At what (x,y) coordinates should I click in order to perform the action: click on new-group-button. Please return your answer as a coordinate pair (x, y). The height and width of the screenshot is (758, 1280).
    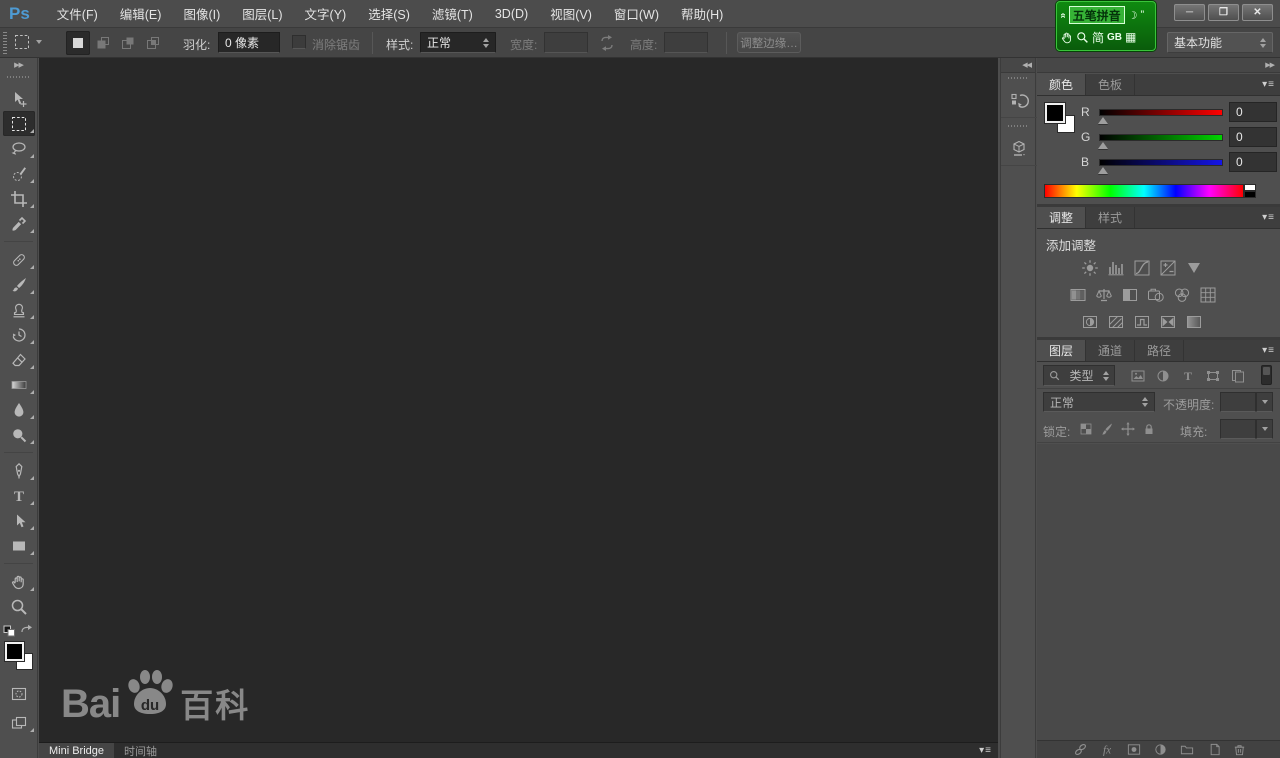
    Looking at the image, I should click on (1187, 749).